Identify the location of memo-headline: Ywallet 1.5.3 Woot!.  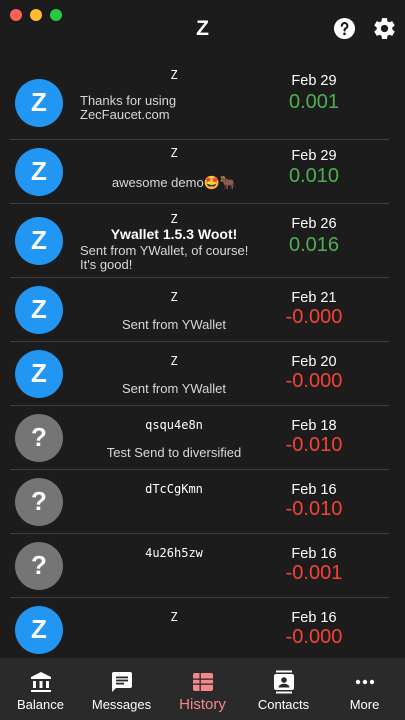
(174, 234).